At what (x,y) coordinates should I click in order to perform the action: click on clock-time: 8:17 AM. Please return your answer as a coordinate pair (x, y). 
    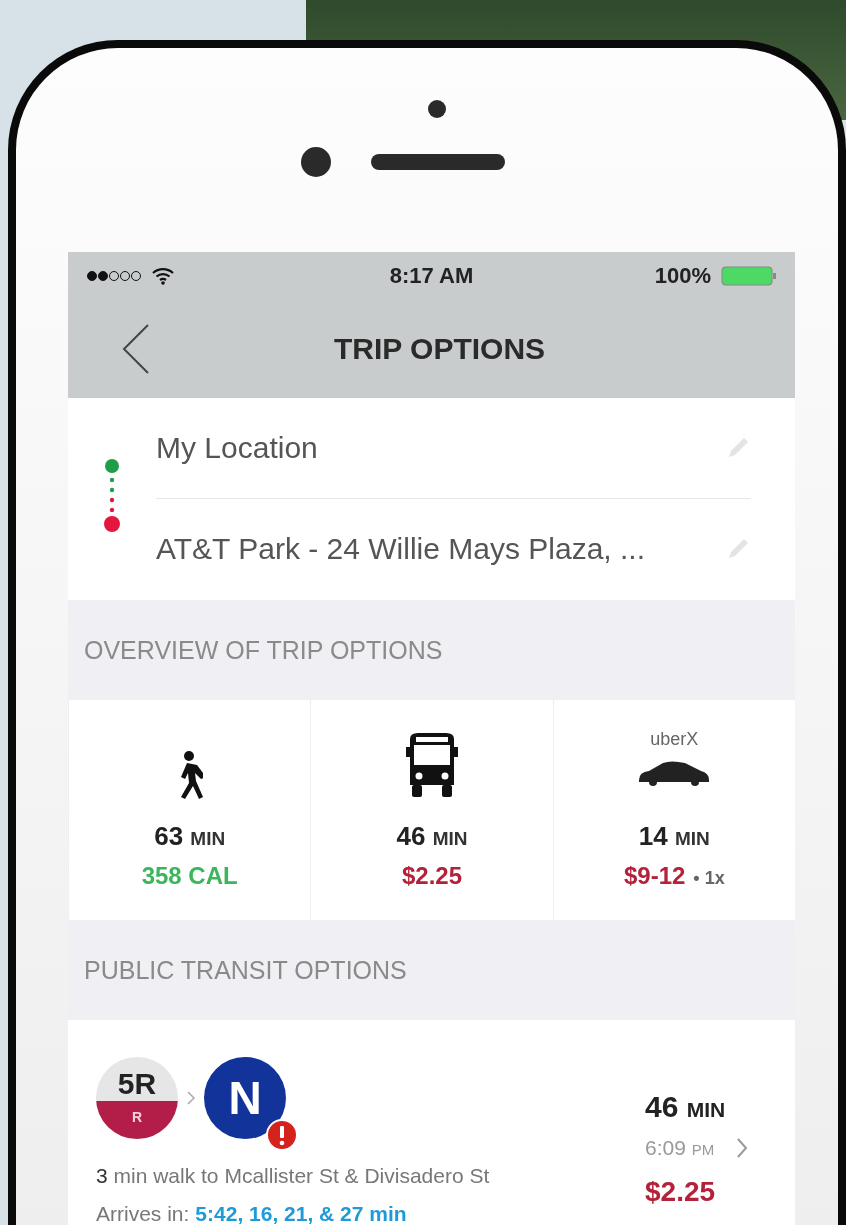
    Looking at the image, I should click on (431, 276).